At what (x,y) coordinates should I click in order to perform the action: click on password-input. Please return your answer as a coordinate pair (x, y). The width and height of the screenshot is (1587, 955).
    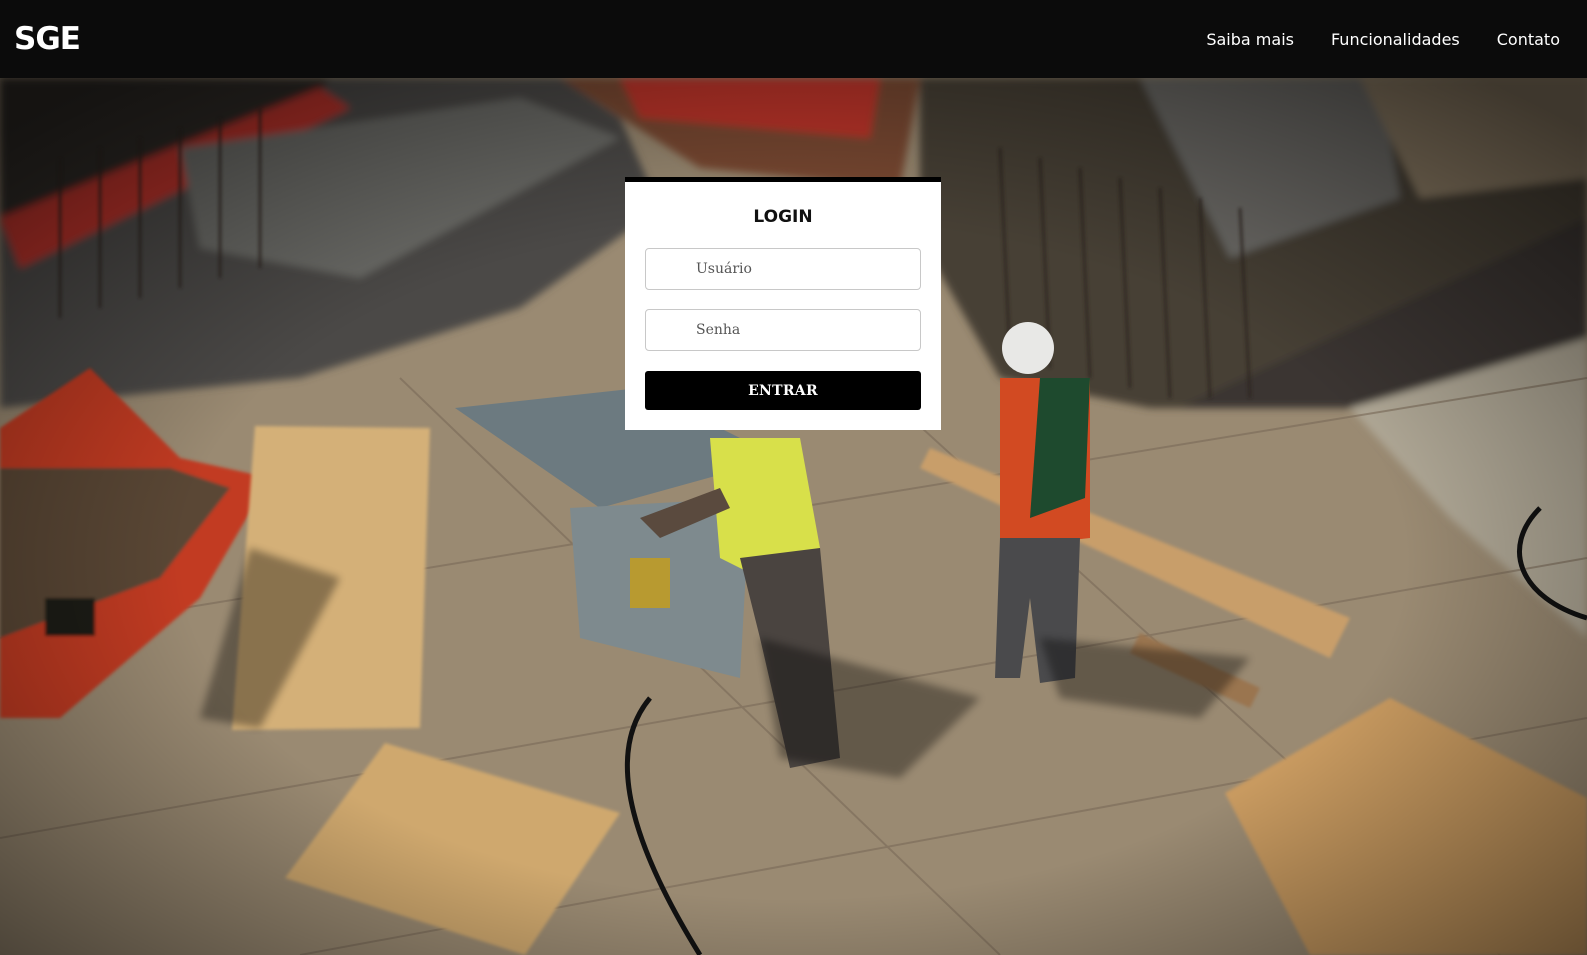
    Looking at the image, I should click on (783, 330).